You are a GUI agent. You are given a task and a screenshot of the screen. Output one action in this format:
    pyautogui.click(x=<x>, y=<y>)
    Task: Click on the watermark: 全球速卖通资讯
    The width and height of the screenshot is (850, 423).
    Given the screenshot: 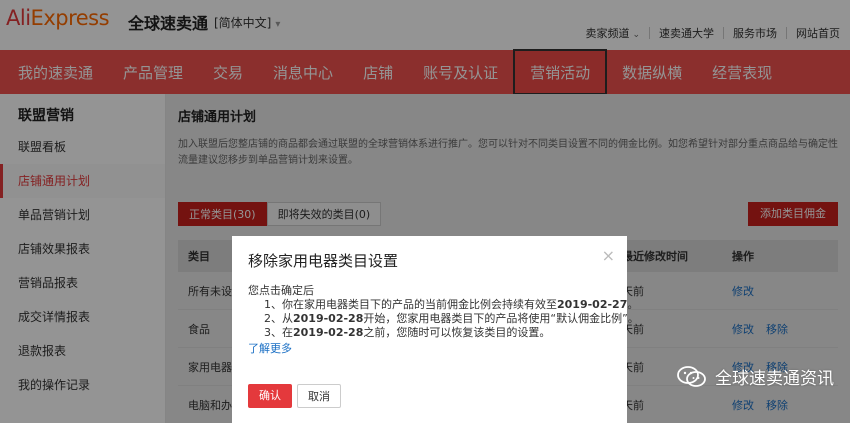 What is the action you would take?
    pyautogui.click(x=755, y=376)
    